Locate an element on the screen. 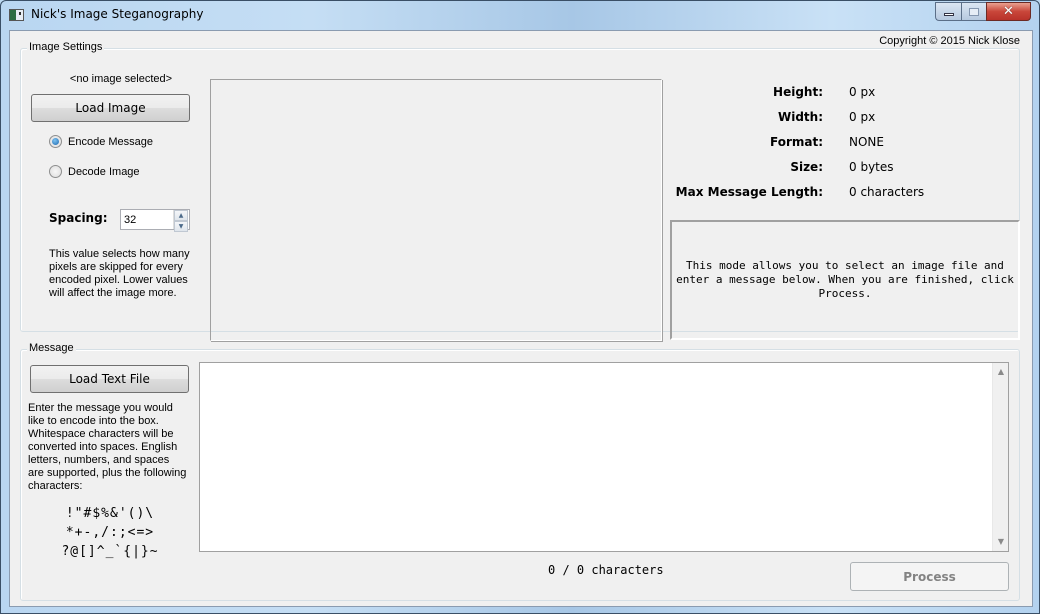  window-title: Nick's Image Steganography is located at coordinates (117, 14).